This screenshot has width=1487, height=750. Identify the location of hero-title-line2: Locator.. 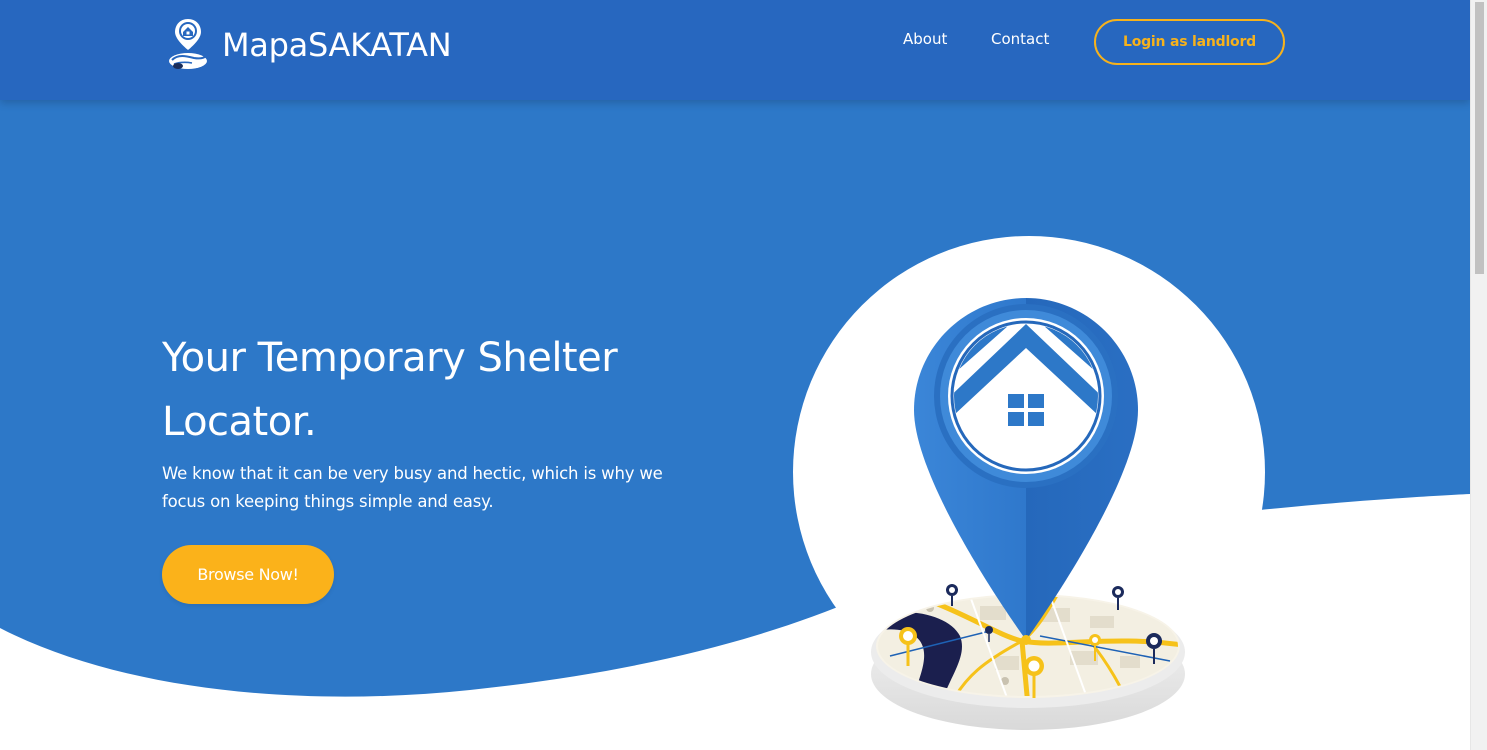
(239, 422).